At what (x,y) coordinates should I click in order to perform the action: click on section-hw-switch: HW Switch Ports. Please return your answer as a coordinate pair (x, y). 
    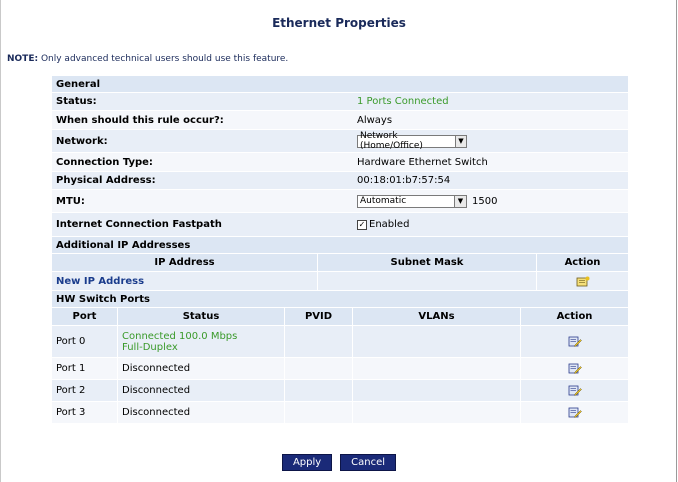
    Looking at the image, I should click on (340, 298).